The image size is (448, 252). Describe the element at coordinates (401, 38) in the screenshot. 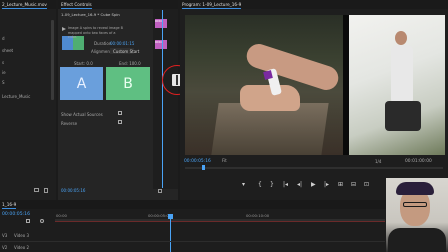

I see `skater-head` at that location.